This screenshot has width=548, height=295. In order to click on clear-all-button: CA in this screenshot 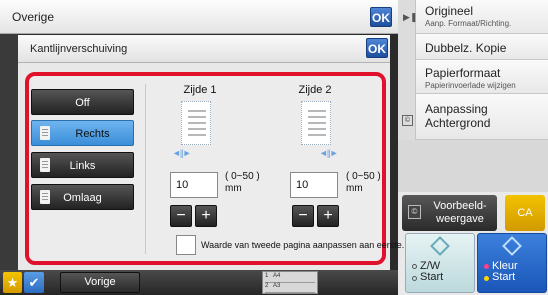, I will do `click(525, 213)`.